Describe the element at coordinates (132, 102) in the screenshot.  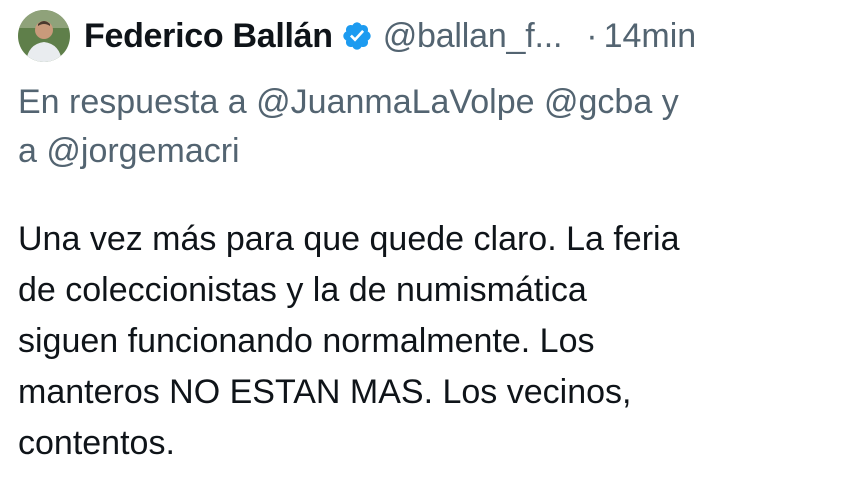
I see `reply-prefix: En respuesta a` at that location.